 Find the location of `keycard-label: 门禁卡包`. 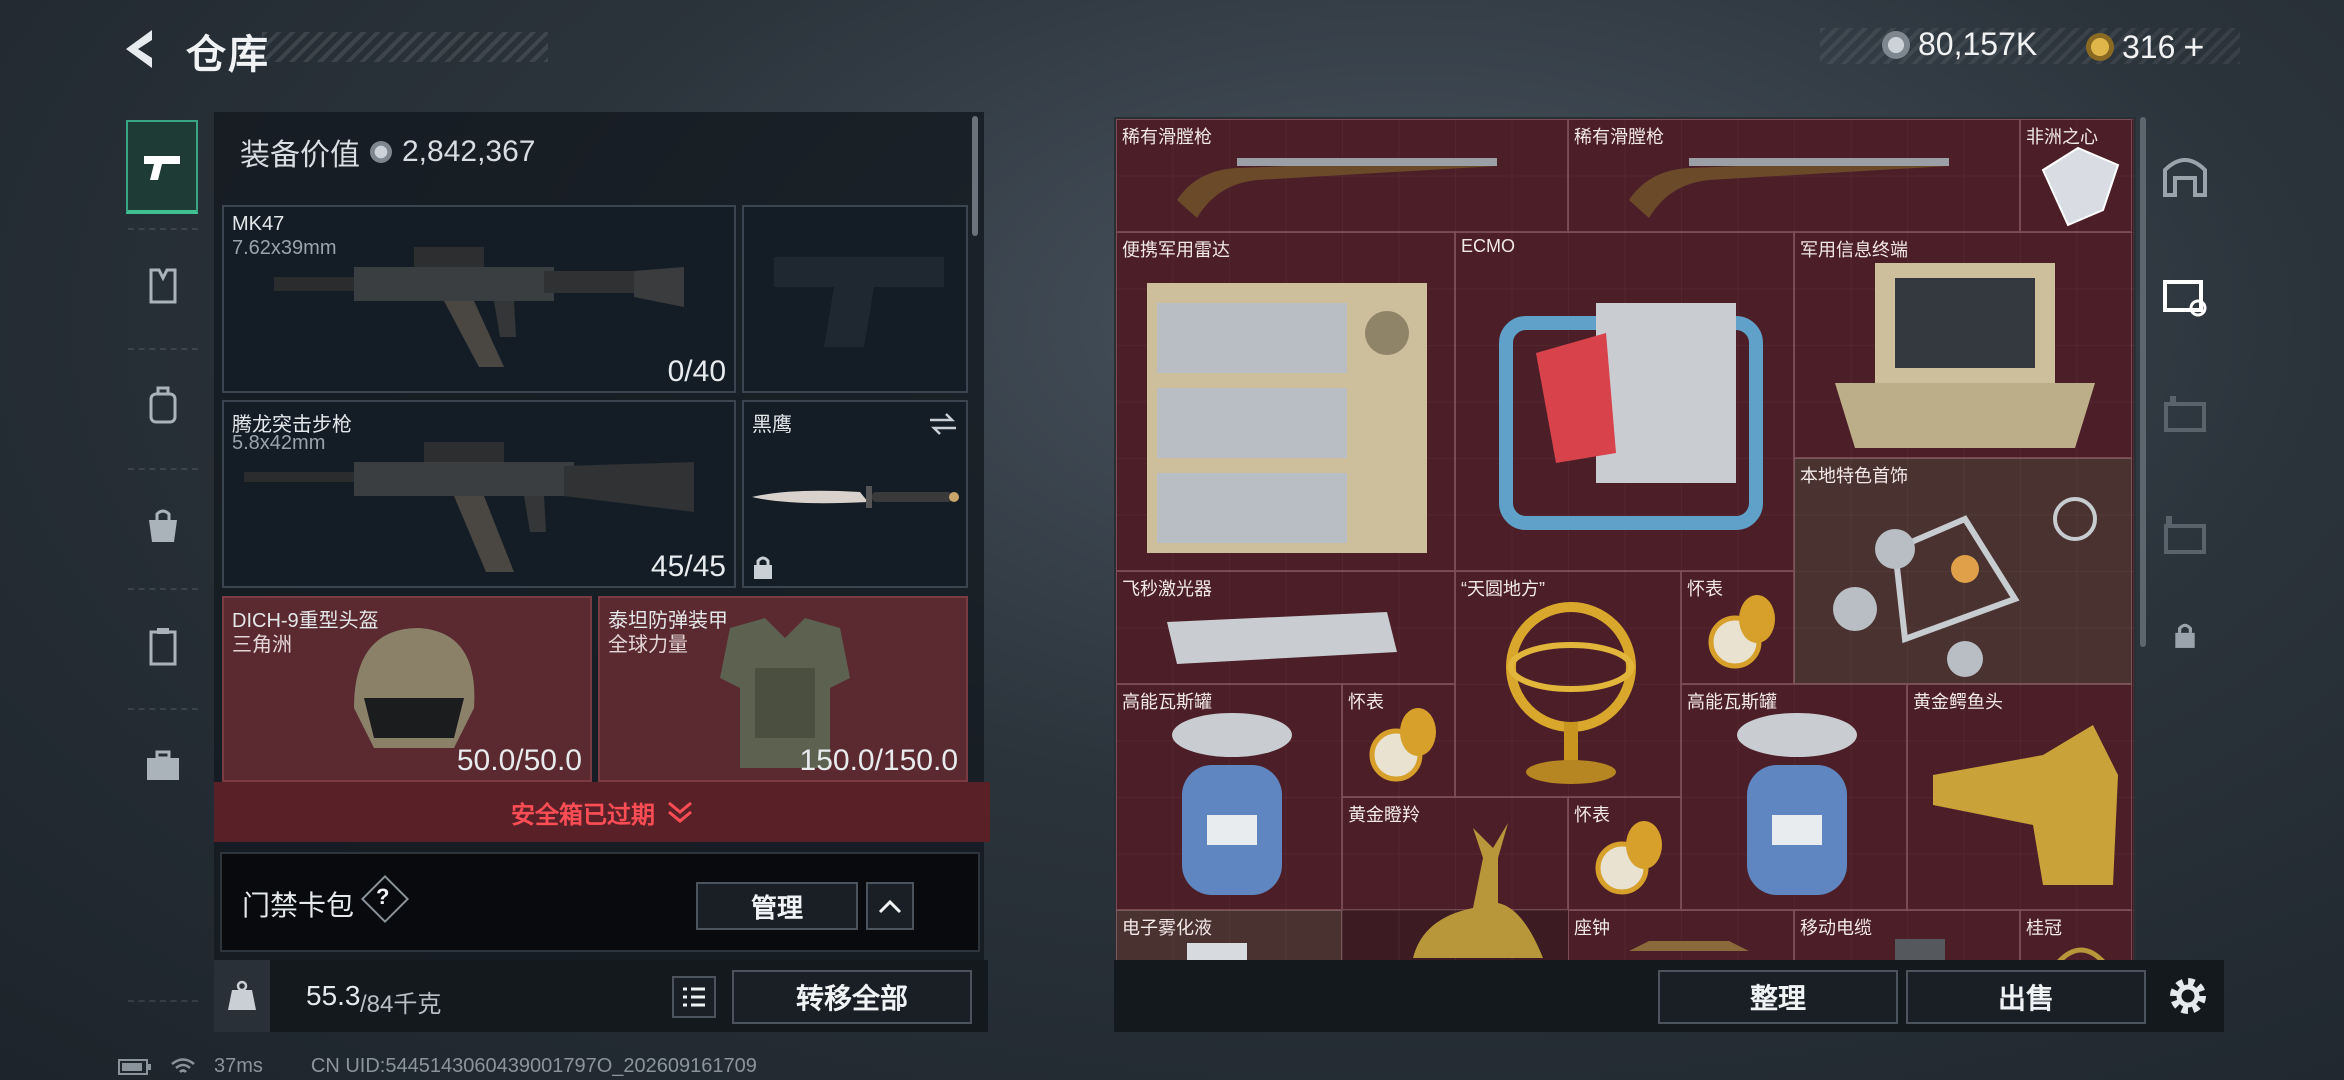

keycard-label: 门禁卡包 is located at coordinates (298, 905).